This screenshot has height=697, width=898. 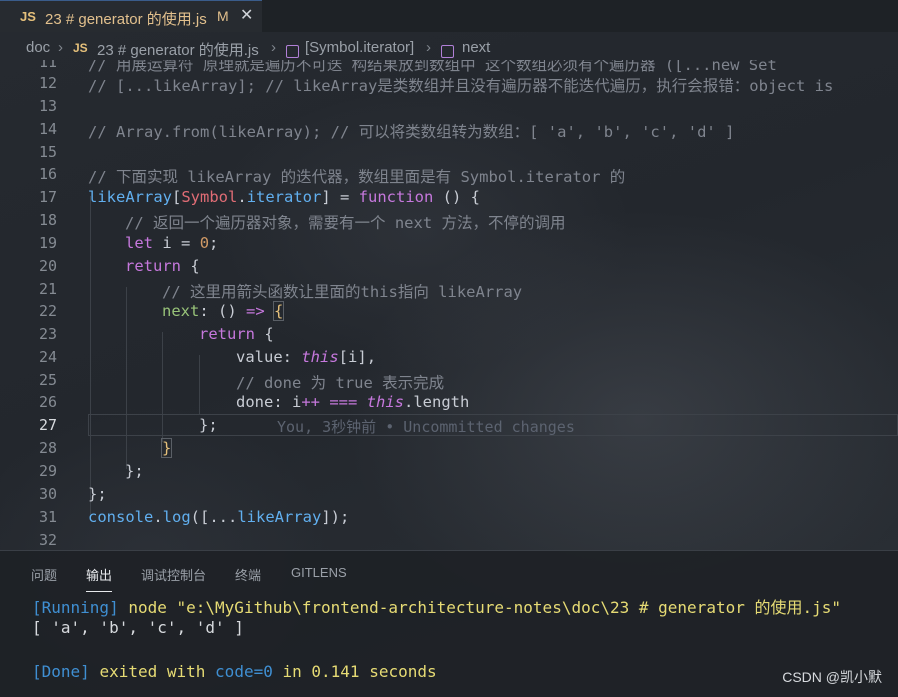 I want to click on tab-gitlens: GITLENS, so click(x=319, y=572).